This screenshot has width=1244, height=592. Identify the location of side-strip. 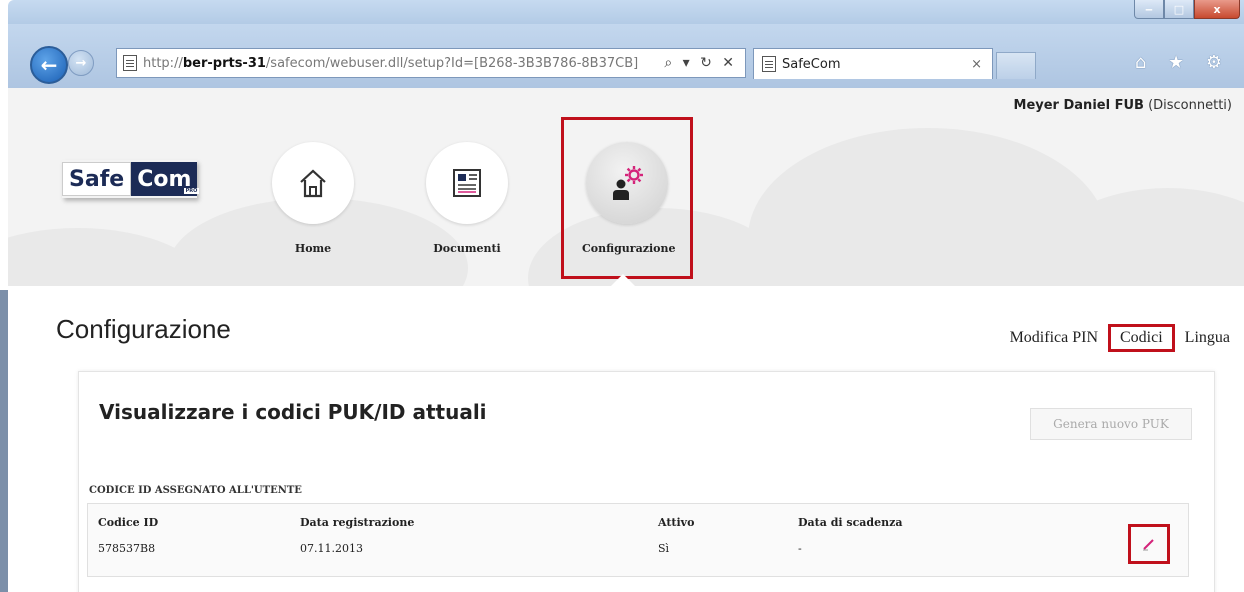
(4, 441).